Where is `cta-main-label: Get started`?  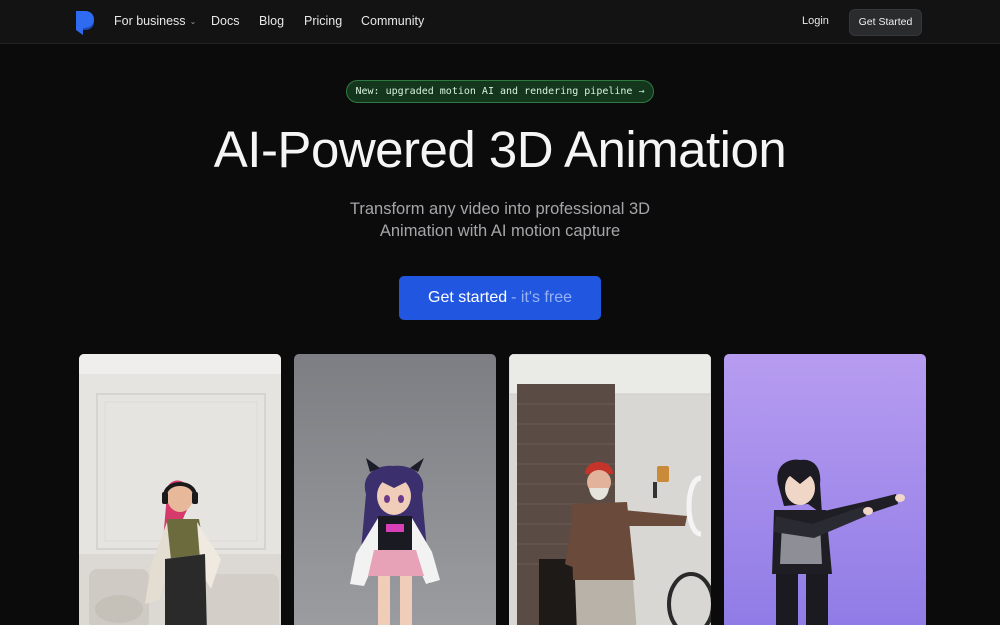 cta-main-label: Get started is located at coordinates (468, 297).